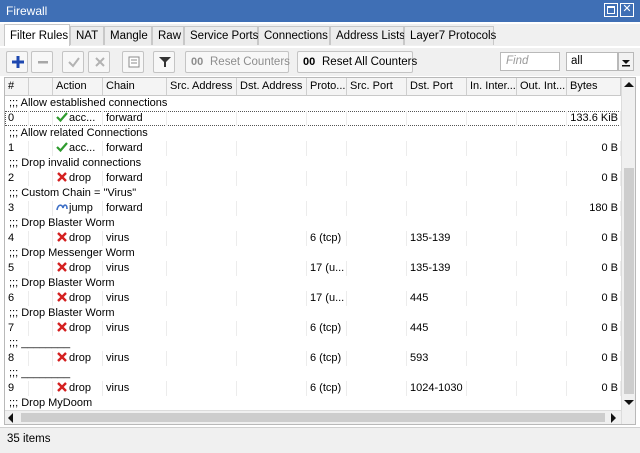  I want to click on tab-layer7-protocols: Layer7 Protocols, so click(449, 35).